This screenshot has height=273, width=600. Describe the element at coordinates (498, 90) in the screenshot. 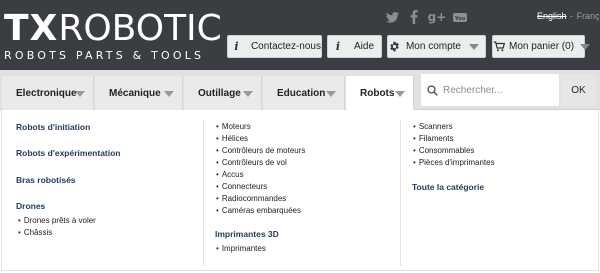

I see `search-input` at that location.